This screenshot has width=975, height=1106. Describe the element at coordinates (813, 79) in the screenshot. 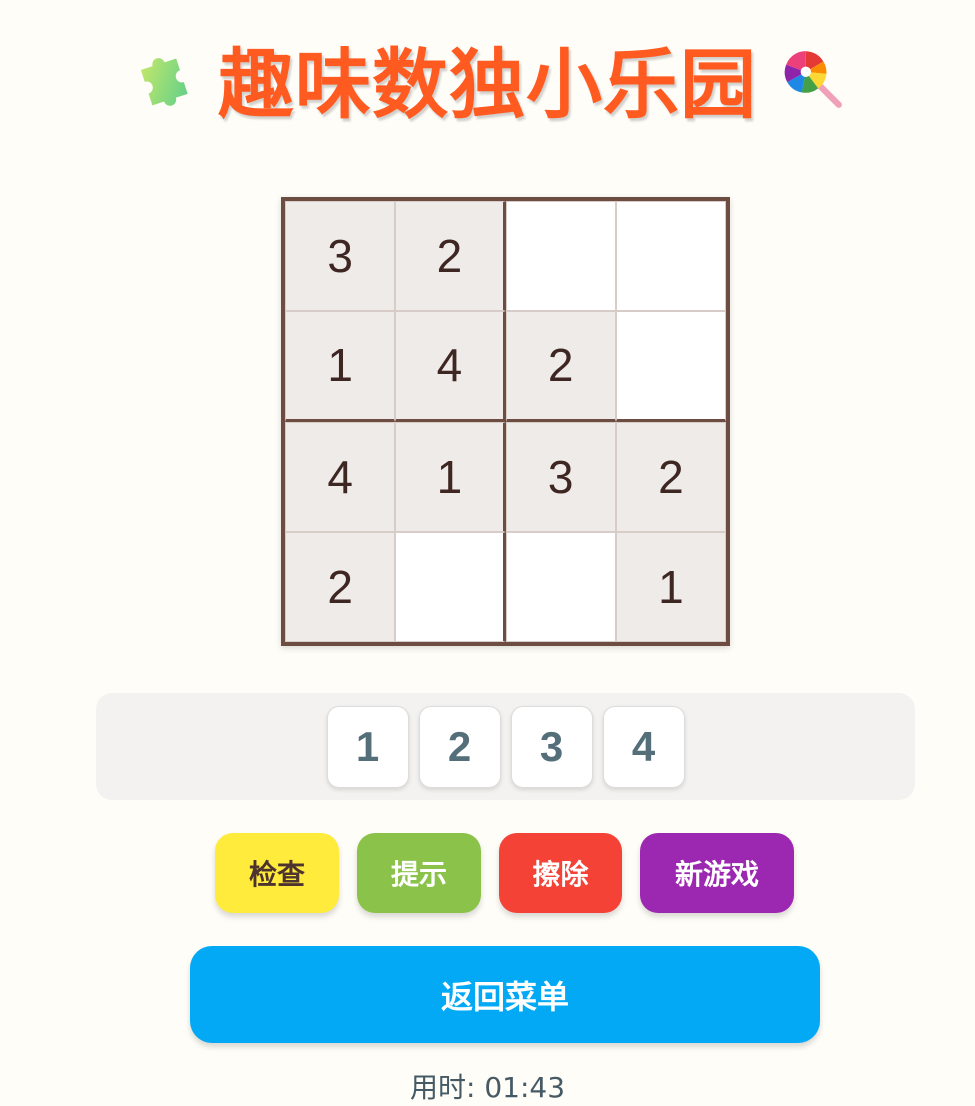

I see `lollipop-icon` at that location.